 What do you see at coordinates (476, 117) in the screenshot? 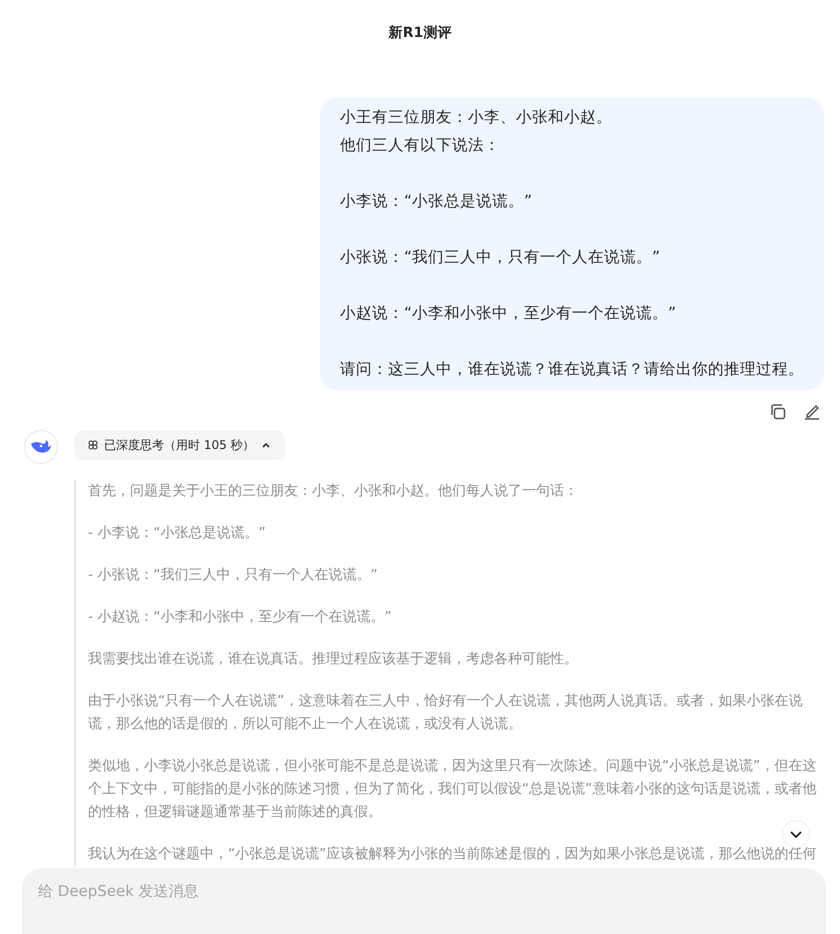
I see `message-line: 小王有三位朋友：小李、小张和小赵。` at bounding box center [476, 117].